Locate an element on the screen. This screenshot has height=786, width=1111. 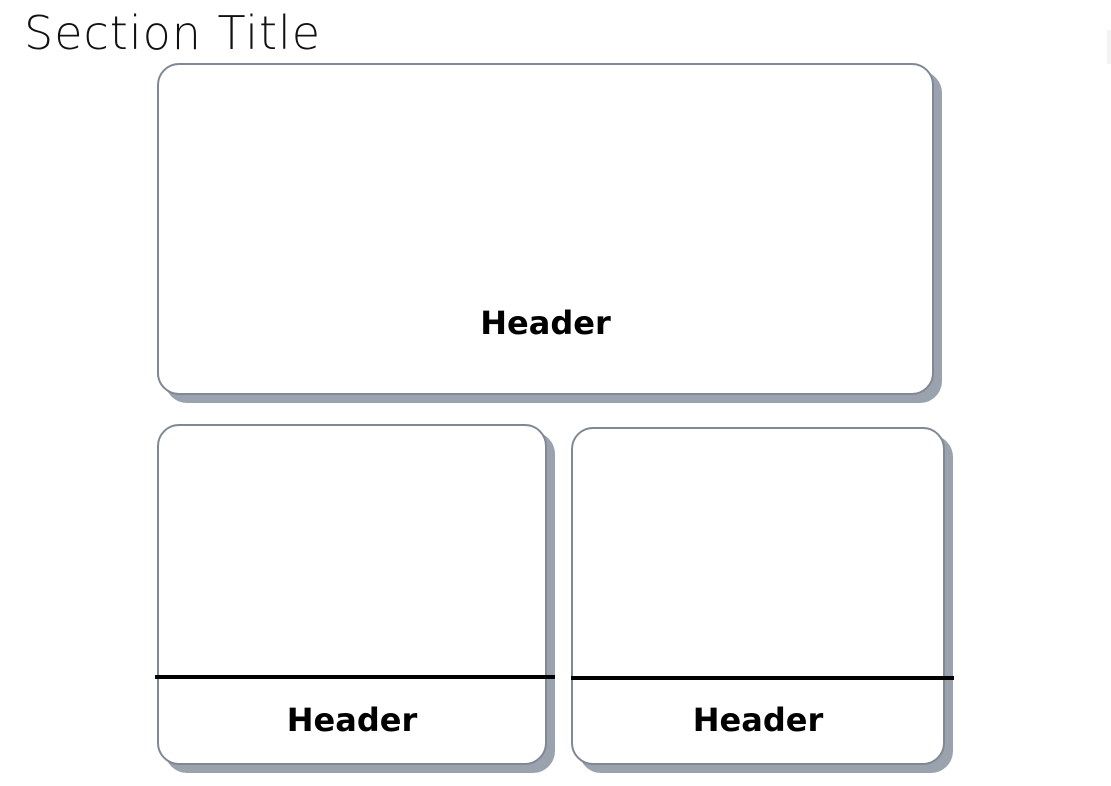
divider-bottom-left is located at coordinates (355, 677).